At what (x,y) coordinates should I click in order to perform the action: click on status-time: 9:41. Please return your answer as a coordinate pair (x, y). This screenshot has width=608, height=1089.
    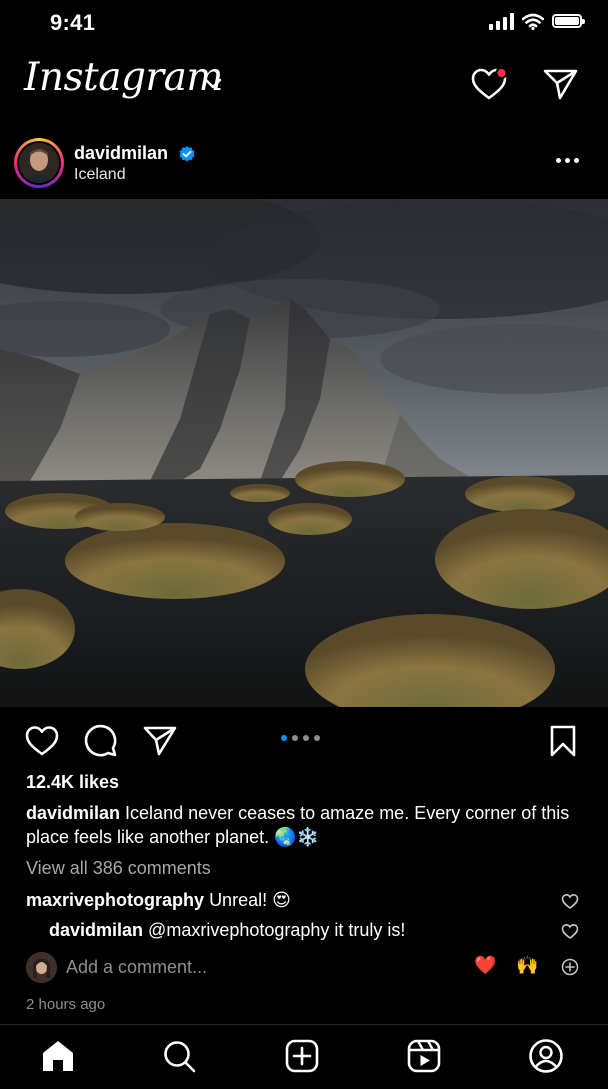
    Looking at the image, I should click on (73, 22).